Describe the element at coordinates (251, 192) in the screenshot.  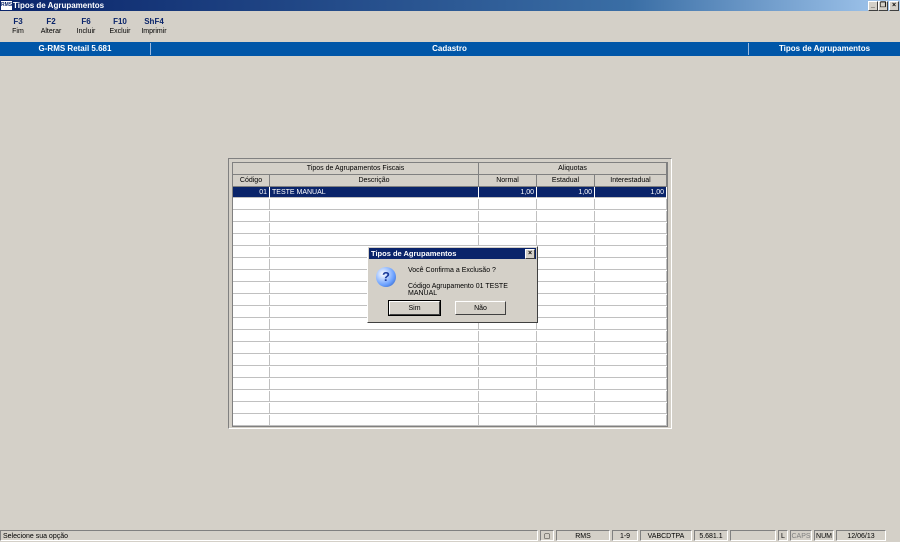
I see `cell-codigo: 01` at that location.